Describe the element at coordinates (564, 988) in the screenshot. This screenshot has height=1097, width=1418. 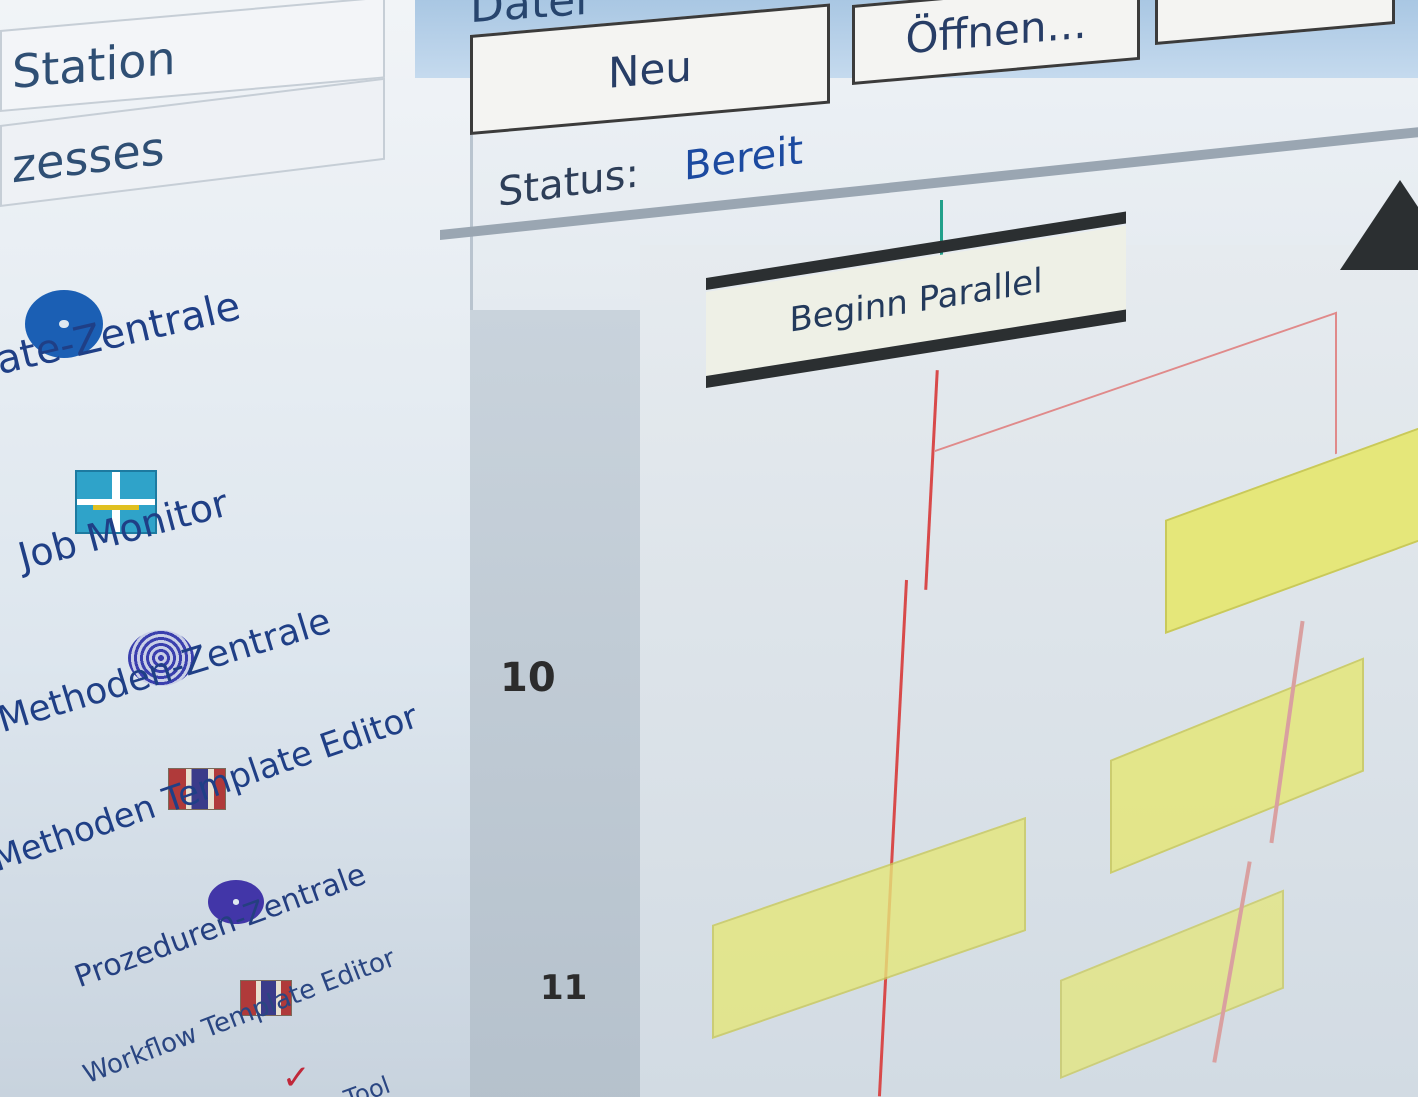
I see `row-number-11: 11` at that location.